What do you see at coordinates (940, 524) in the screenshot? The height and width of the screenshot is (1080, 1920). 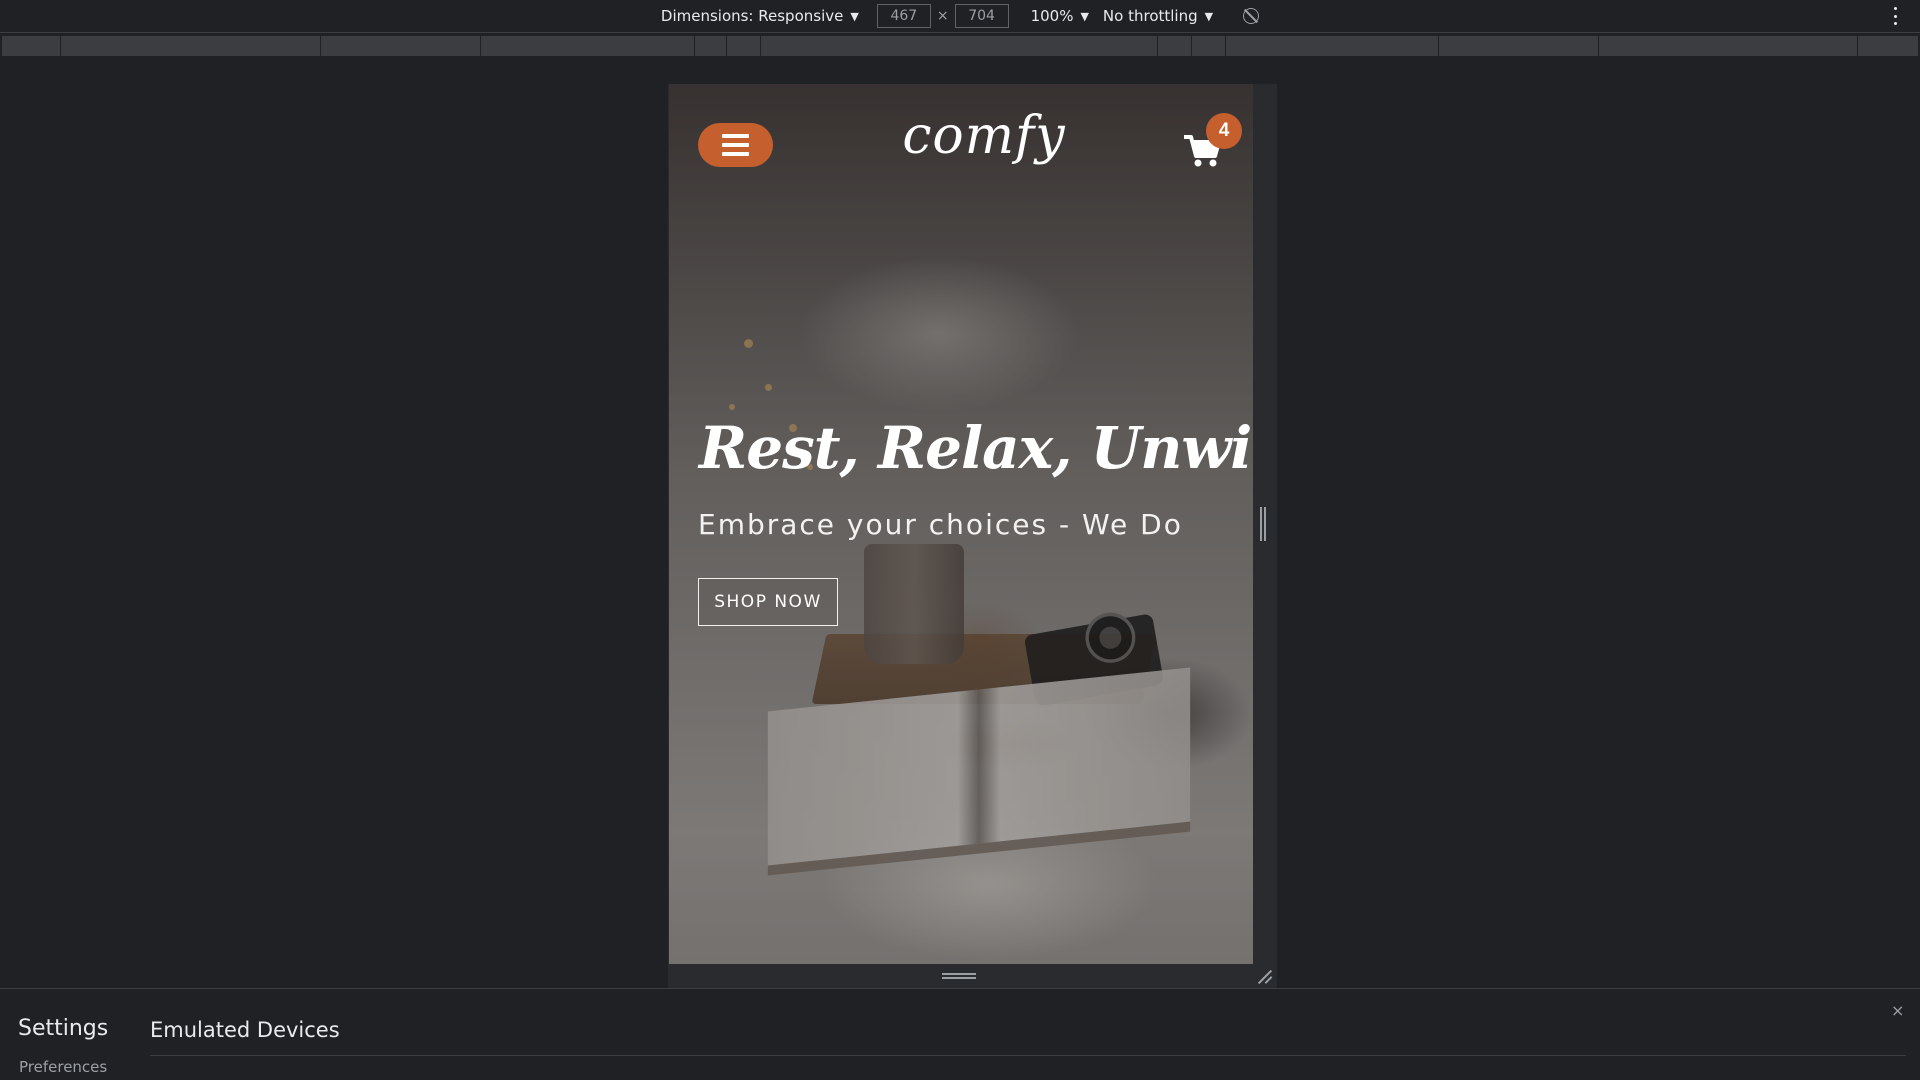 I see `hero-subtitle: Embrace your choices - We Do` at bounding box center [940, 524].